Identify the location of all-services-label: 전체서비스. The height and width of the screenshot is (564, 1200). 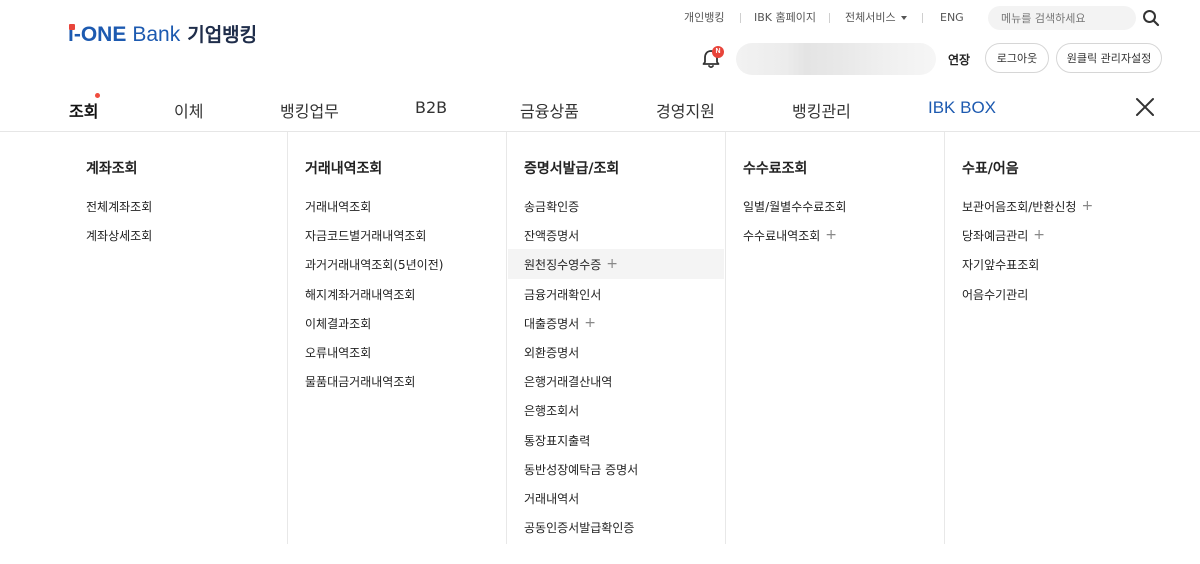
(870, 17).